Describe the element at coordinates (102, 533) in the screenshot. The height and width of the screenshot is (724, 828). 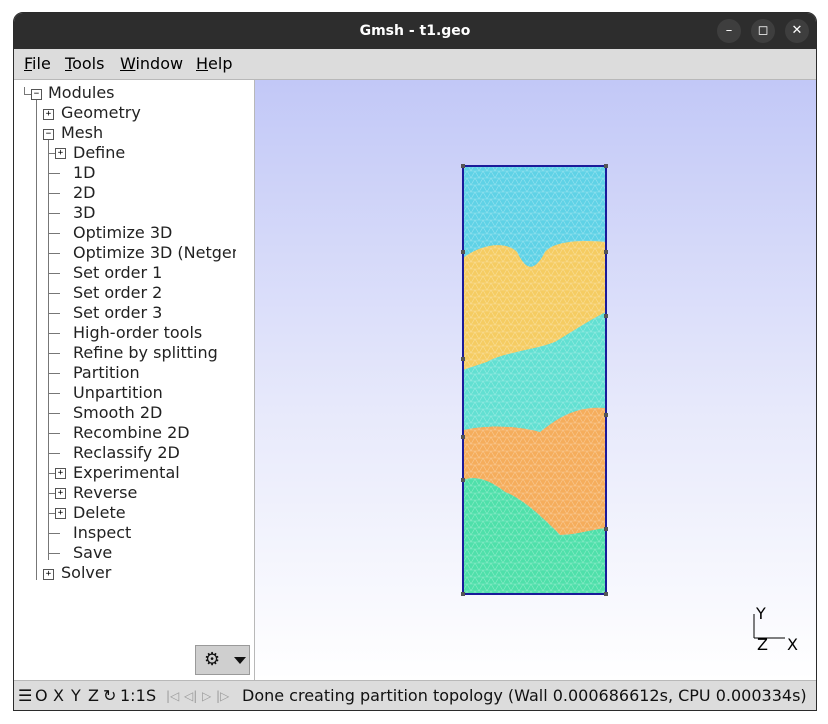
I see `tree-item-inspect: Inspect` at that location.